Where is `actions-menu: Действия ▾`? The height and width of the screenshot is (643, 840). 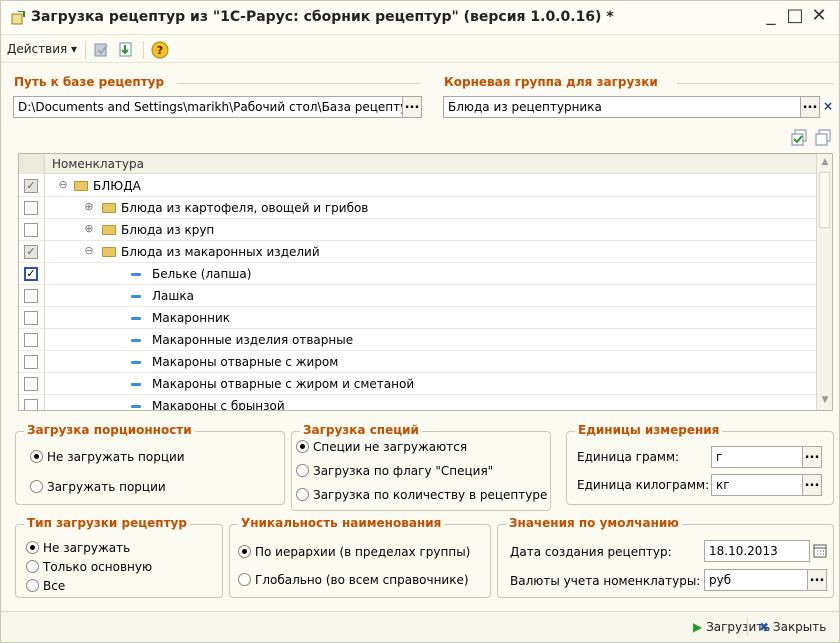
actions-menu: Действия ▾ is located at coordinates (42, 49).